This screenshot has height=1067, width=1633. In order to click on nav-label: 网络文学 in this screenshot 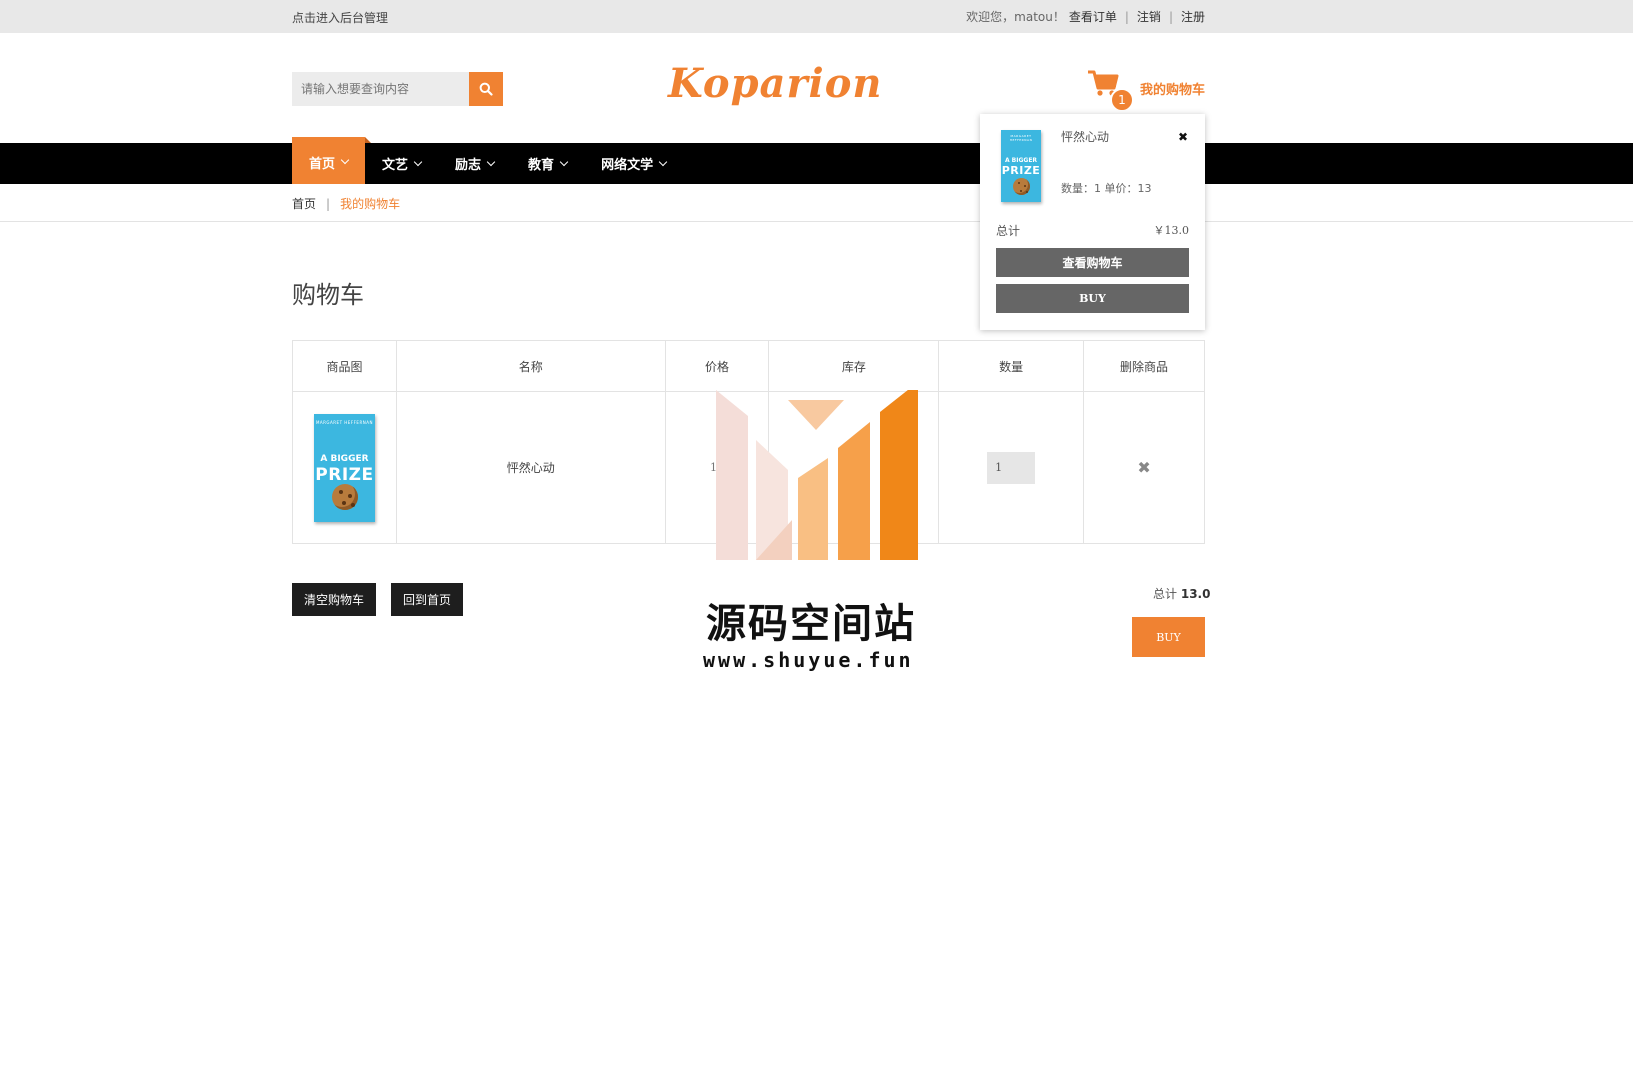, I will do `click(627, 165)`.